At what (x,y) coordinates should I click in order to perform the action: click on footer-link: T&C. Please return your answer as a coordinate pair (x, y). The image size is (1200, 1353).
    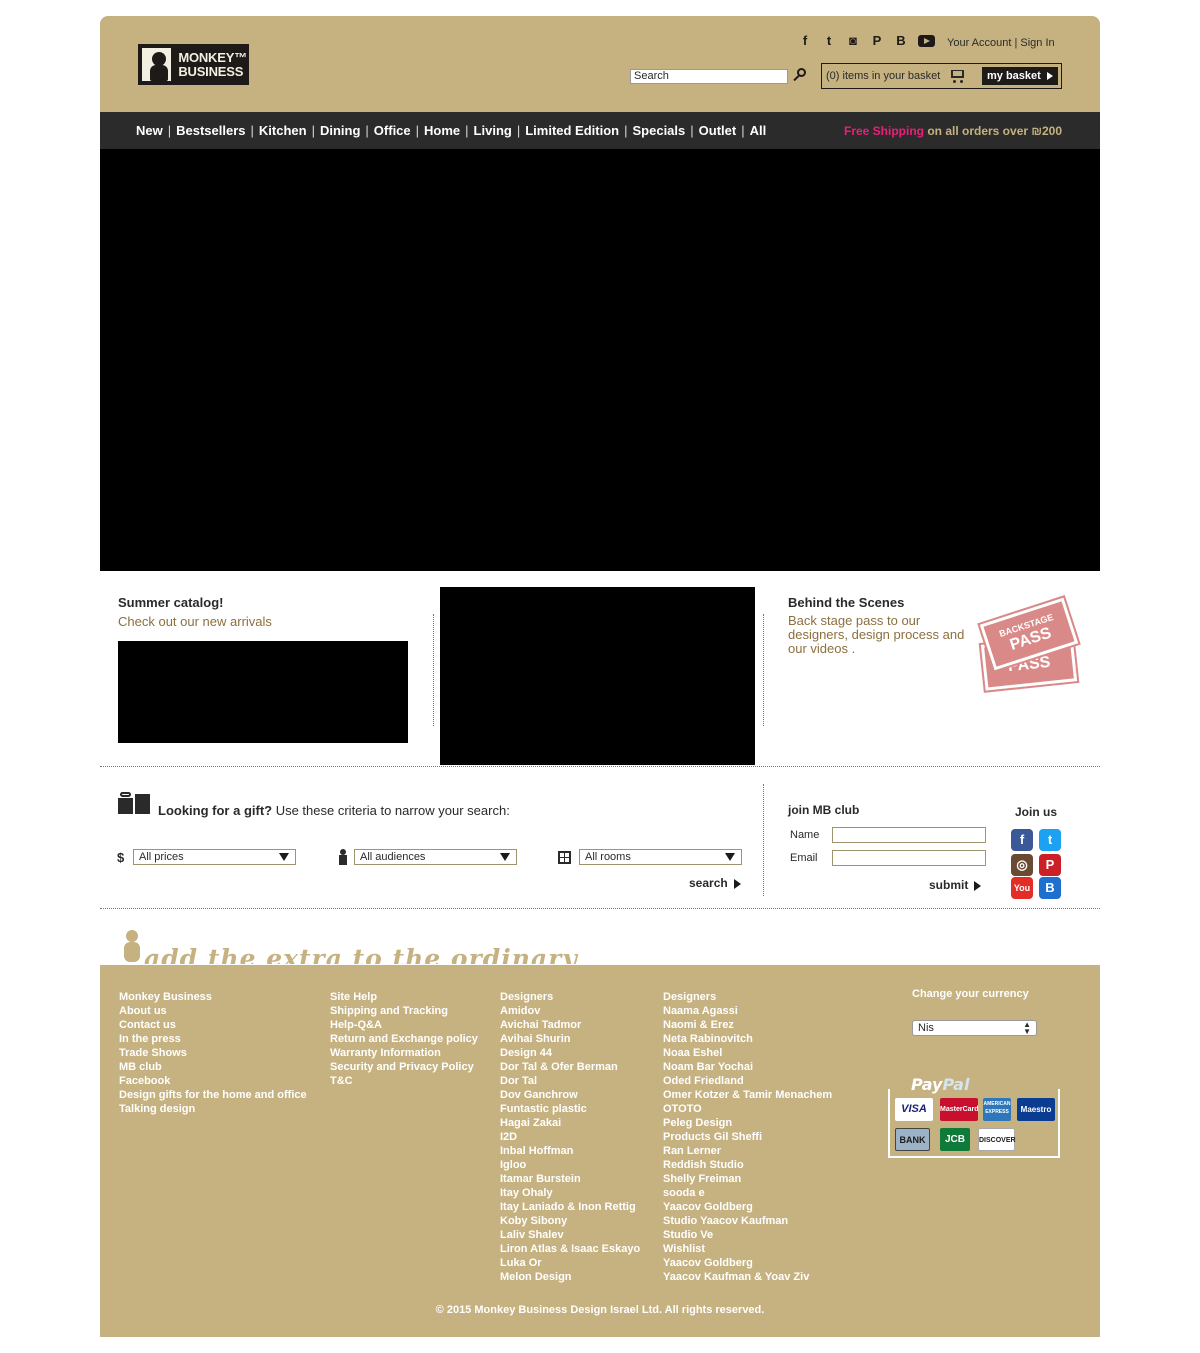
    Looking at the image, I should click on (404, 1081).